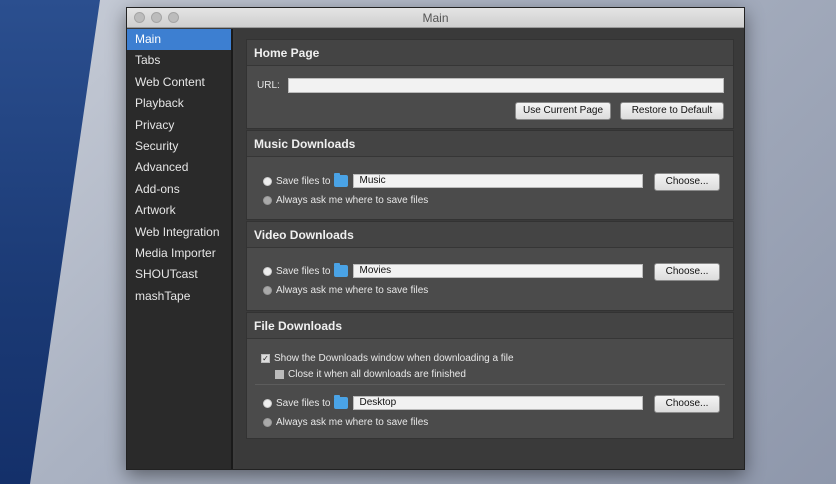 This screenshot has height=484, width=836. I want to click on file-downloads-divider, so click(490, 384).